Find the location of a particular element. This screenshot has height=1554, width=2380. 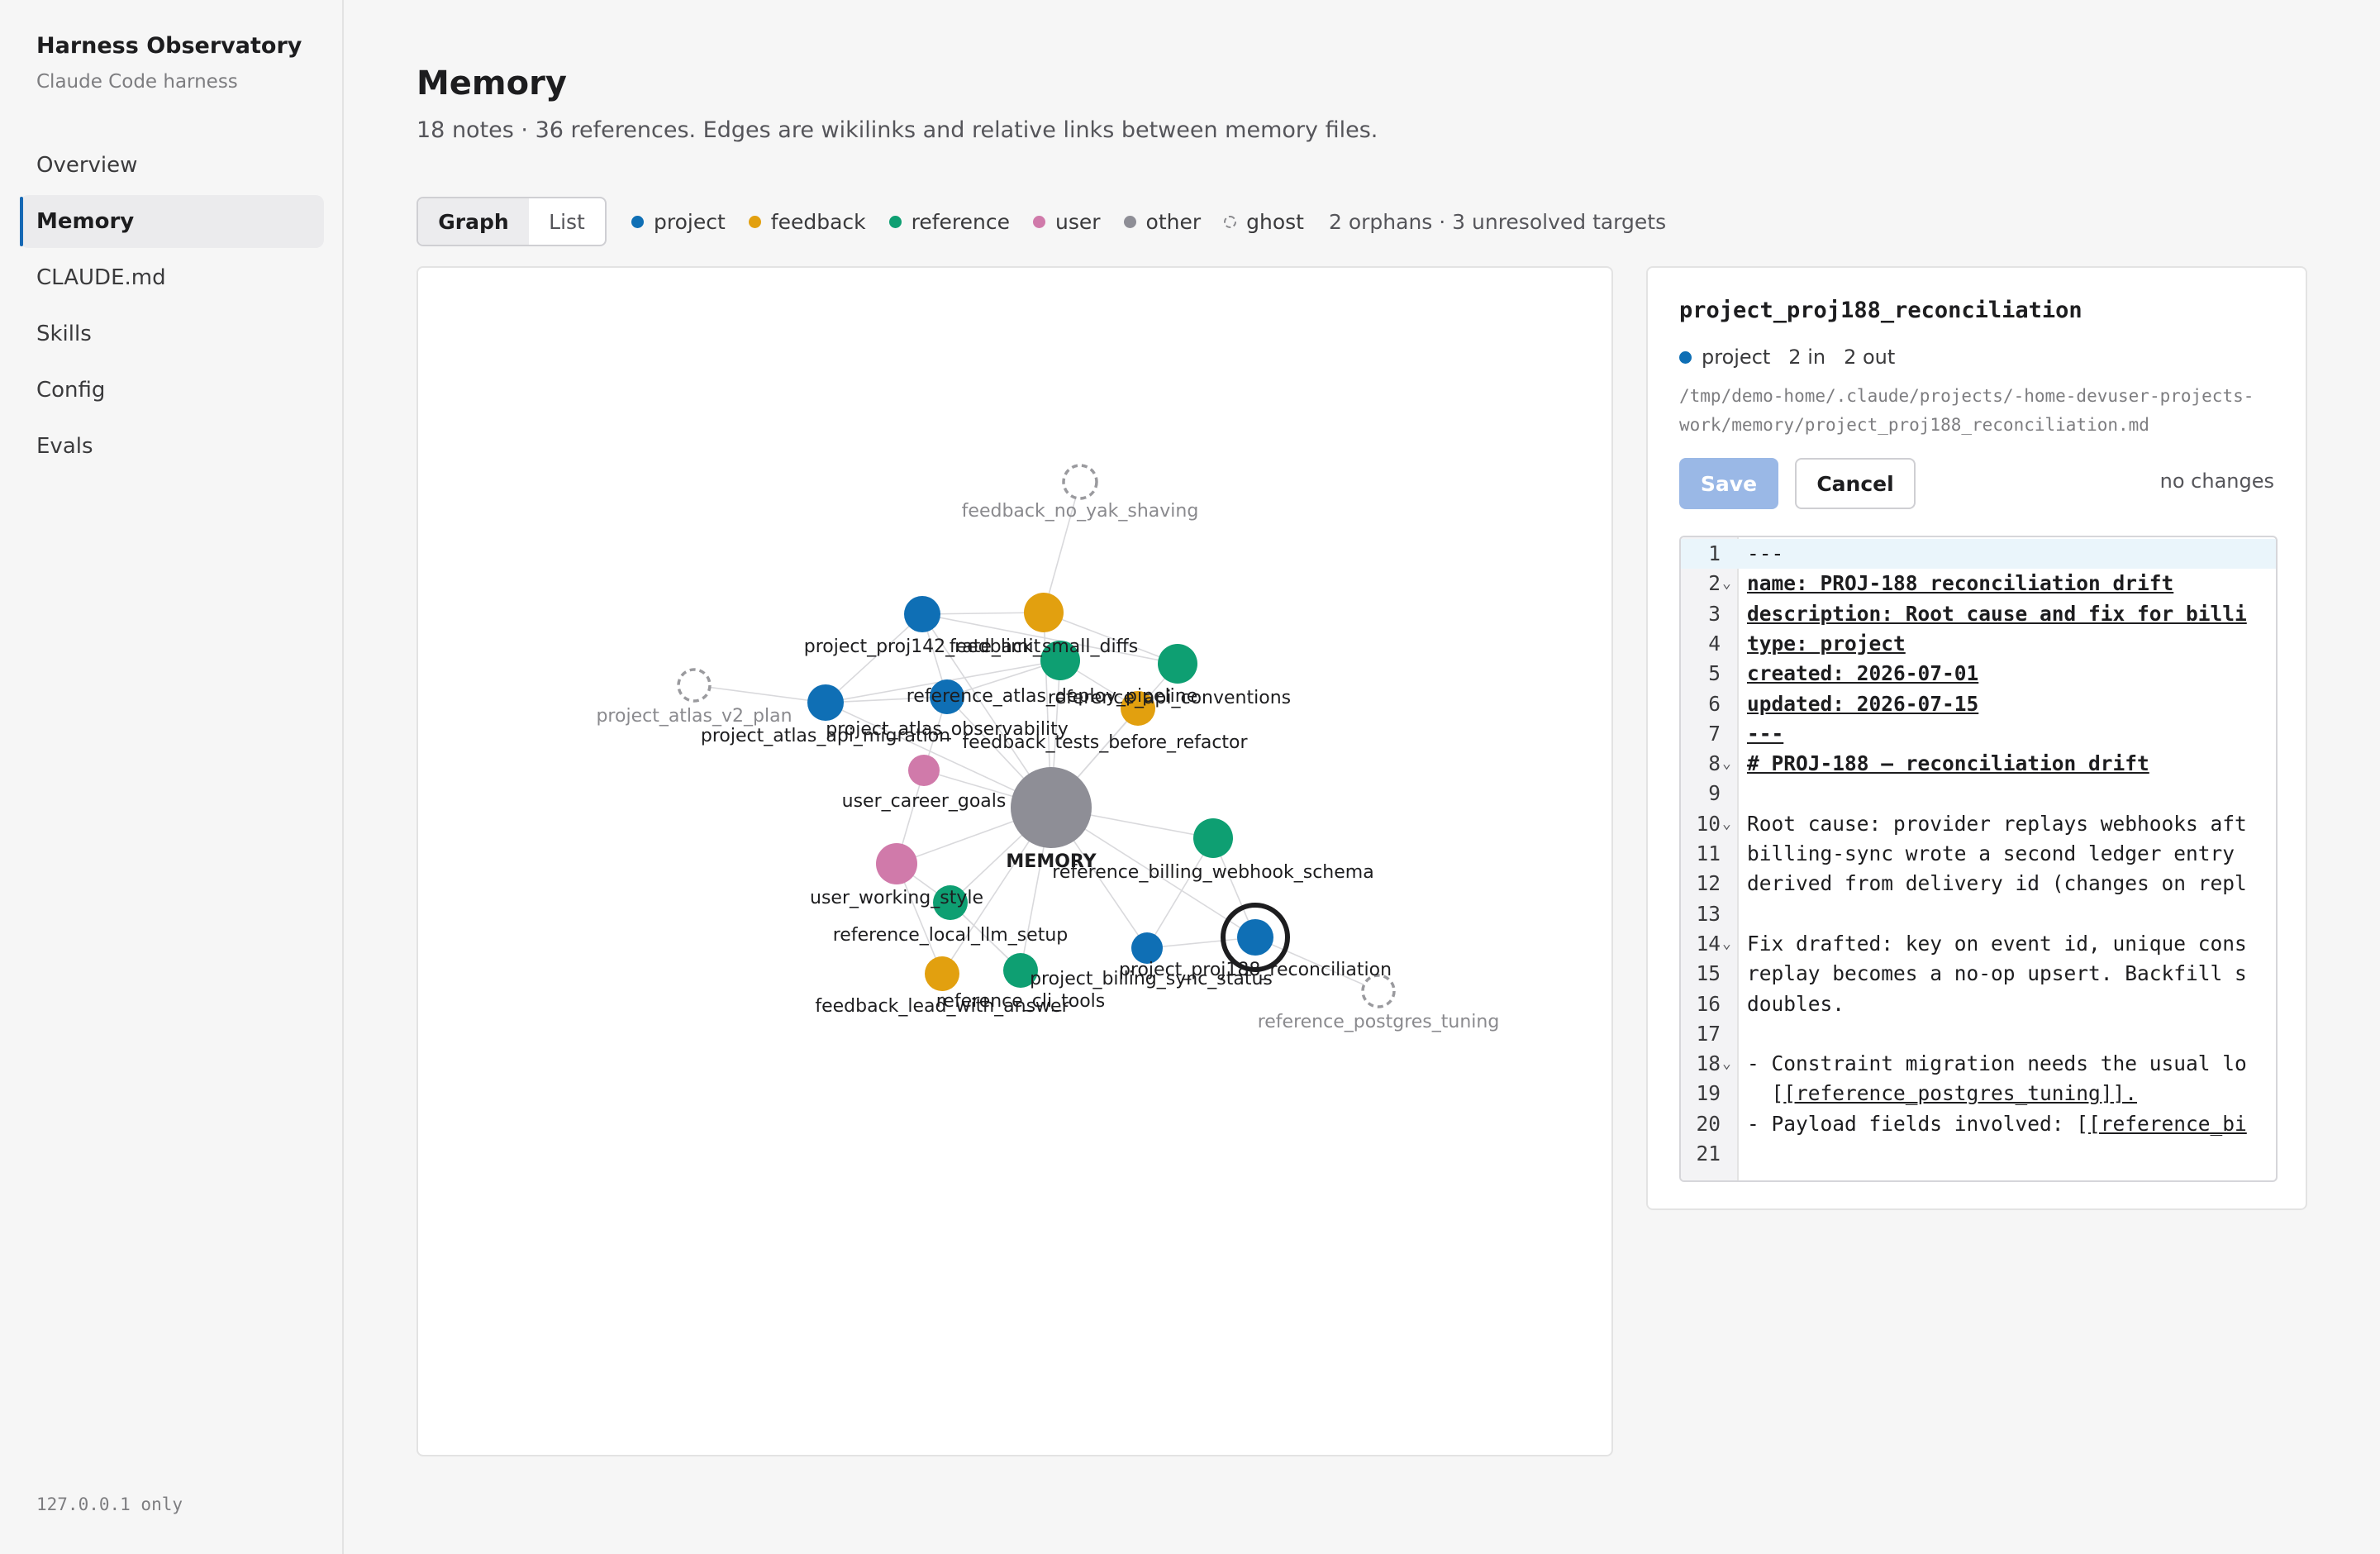

editor-line: 17 is located at coordinates (1978, 1034).